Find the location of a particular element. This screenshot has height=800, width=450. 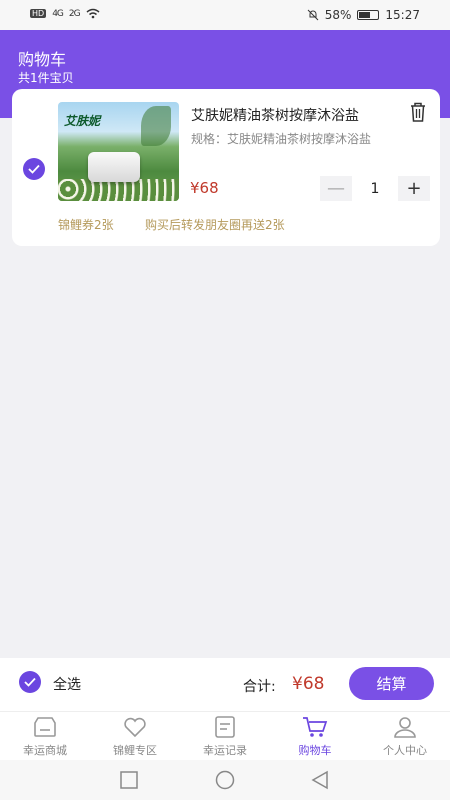

wifi-icon is located at coordinates (93, 13).